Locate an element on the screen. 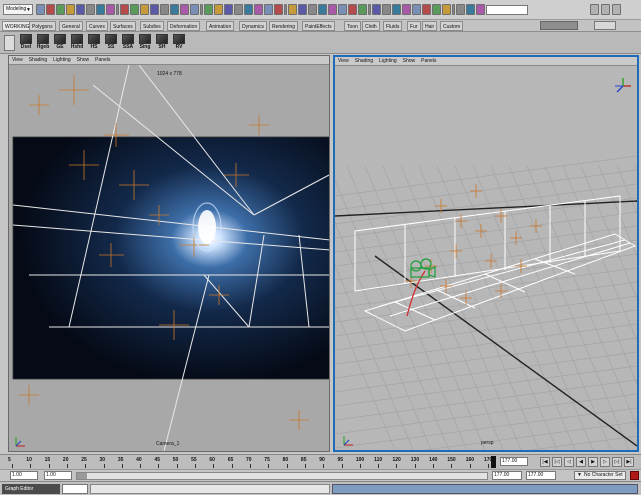 Image resolution: width=641 pixels, height=495 pixels. shelf-tab-general: General is located at coordinates (71, 26).